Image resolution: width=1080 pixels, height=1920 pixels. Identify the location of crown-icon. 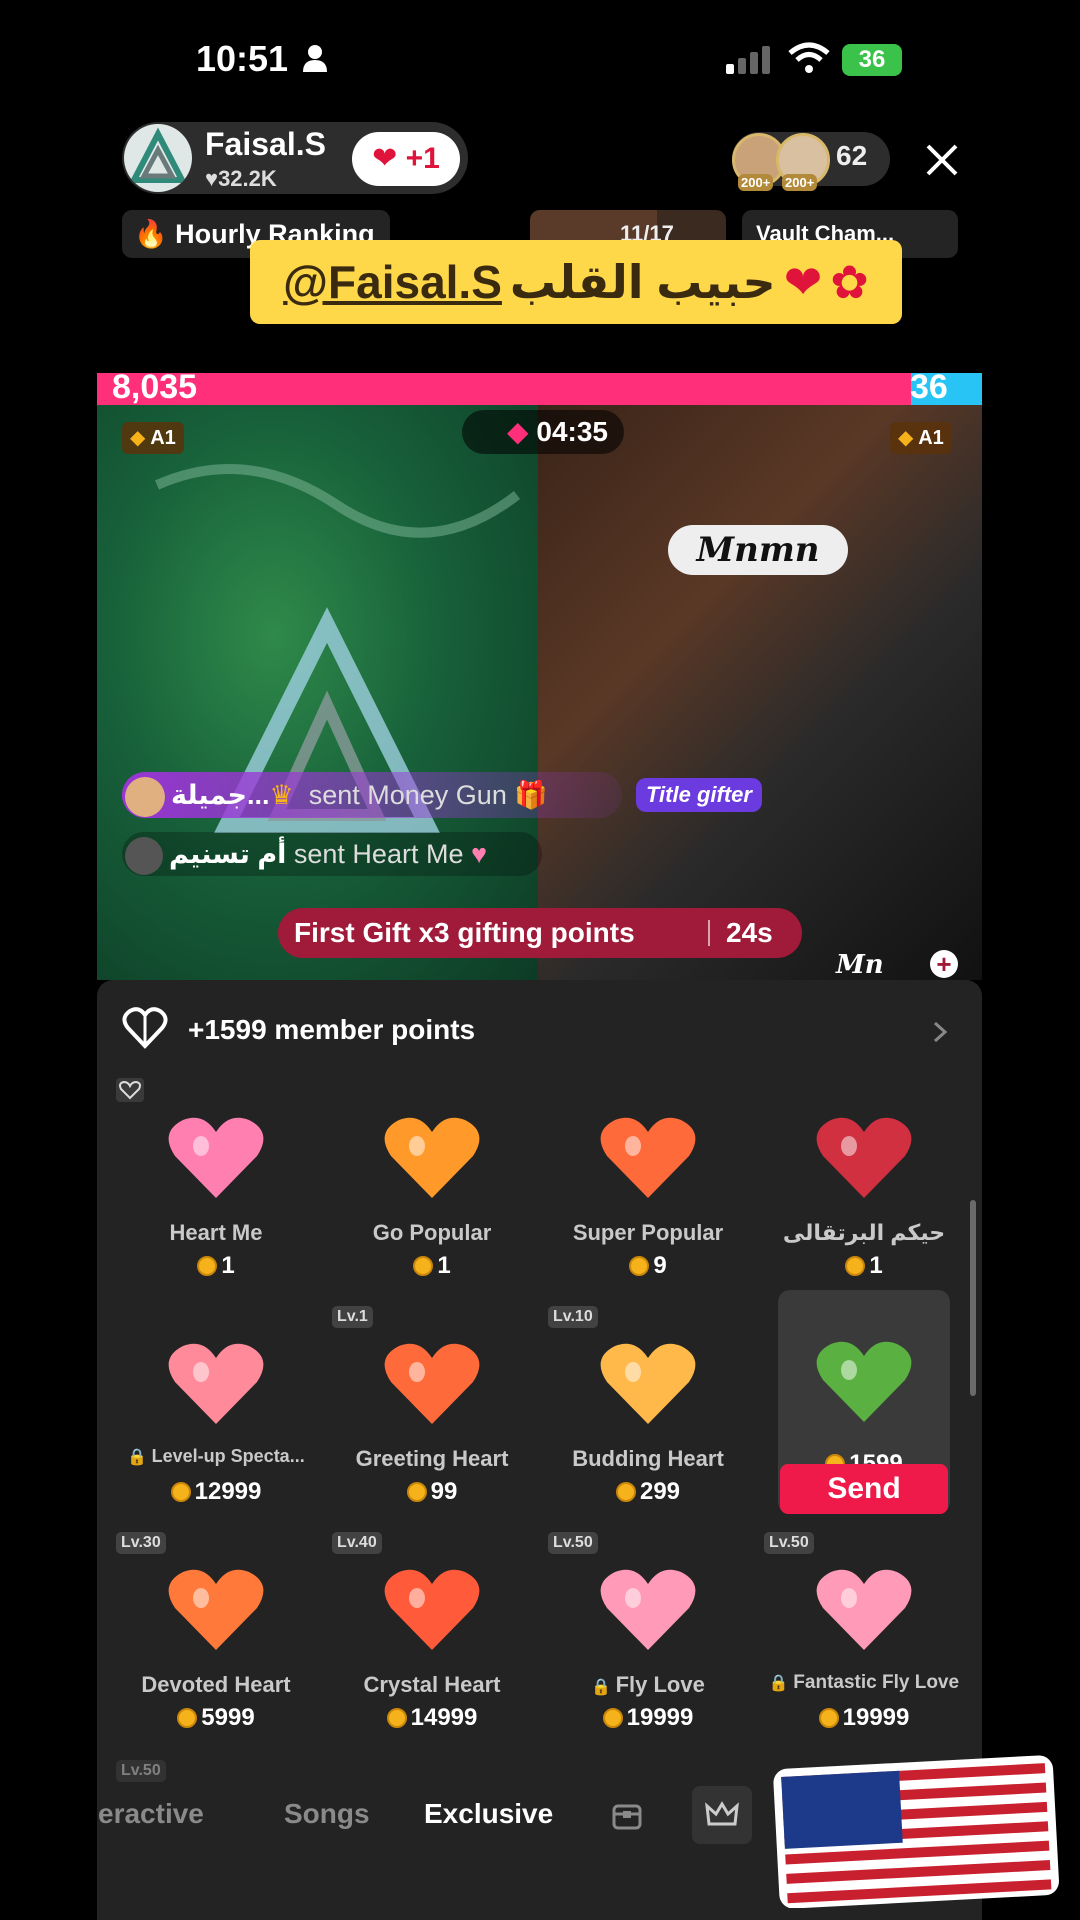
(722, 1813).